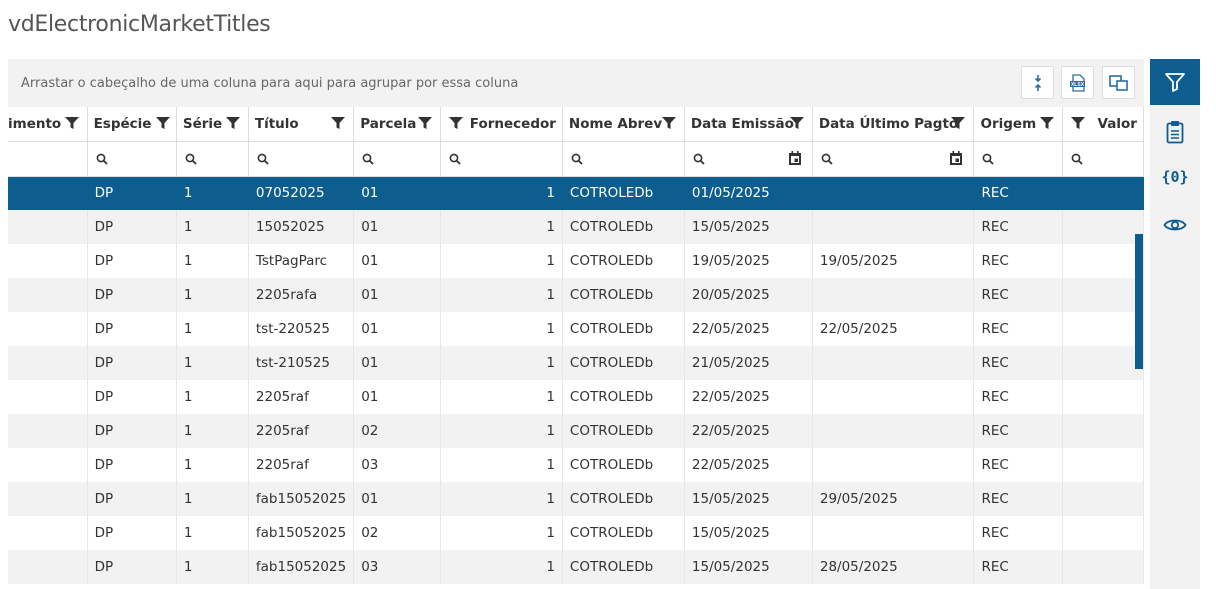  I want to click on table-row: DP 1 fab15052025 02 1 COTROLEDb 15/05/2025 REC, so click(576, 533).